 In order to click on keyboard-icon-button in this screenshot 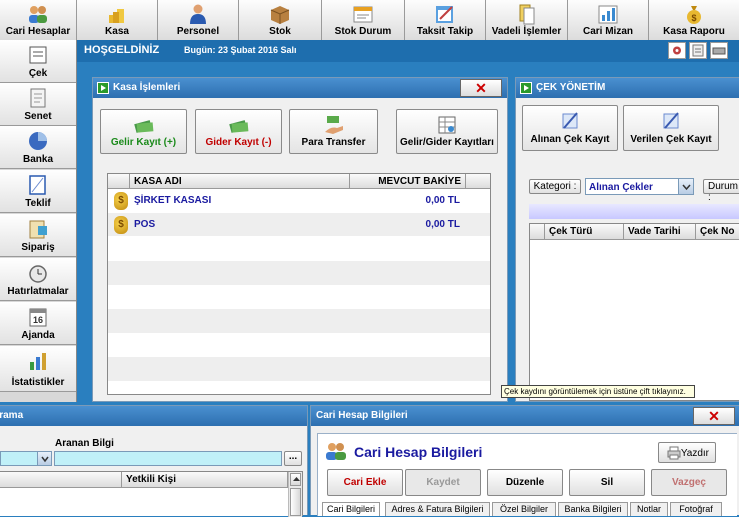, I will do `click(719, 50)`.